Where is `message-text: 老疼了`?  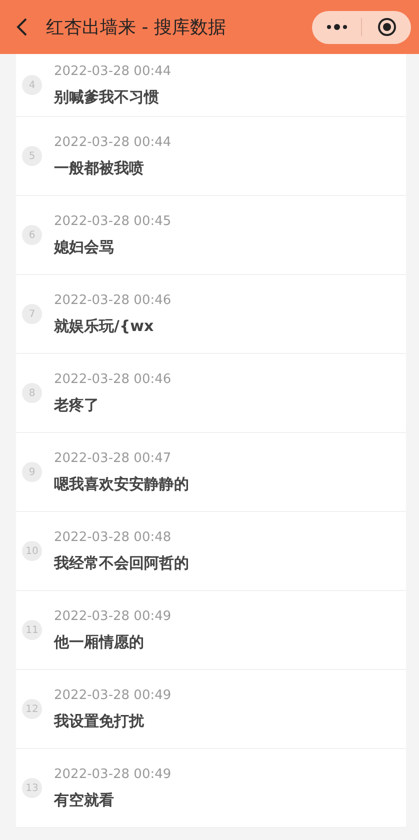 message-text: 老疼了 is located at coordinates (77, 405).